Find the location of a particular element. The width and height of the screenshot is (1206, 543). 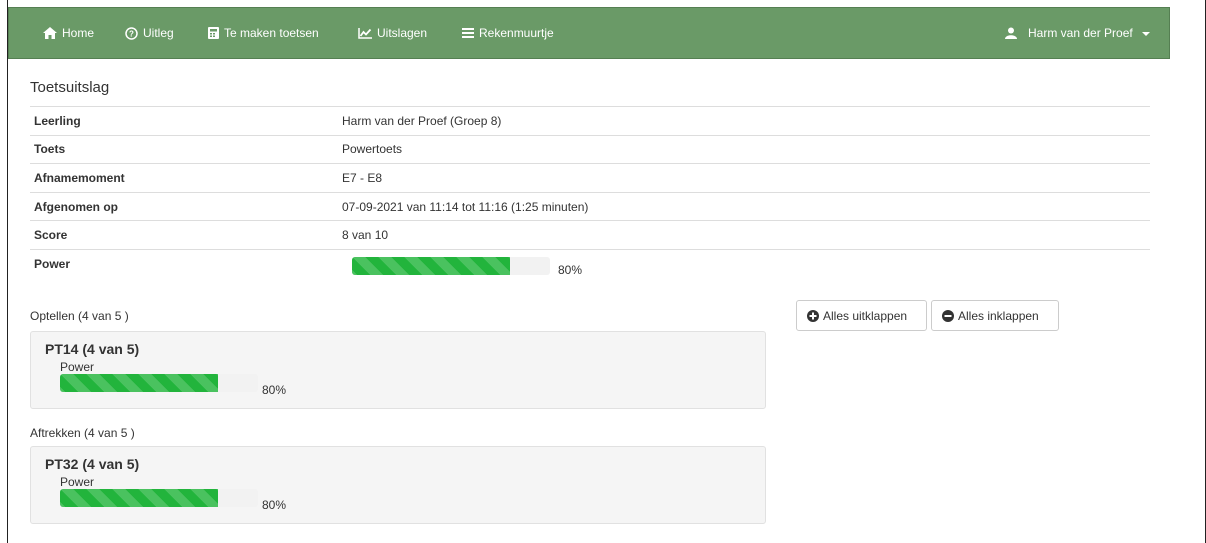

result-card-pt32: PT32 (4 van 5) Power 80% is located at coordinates (398, 485).